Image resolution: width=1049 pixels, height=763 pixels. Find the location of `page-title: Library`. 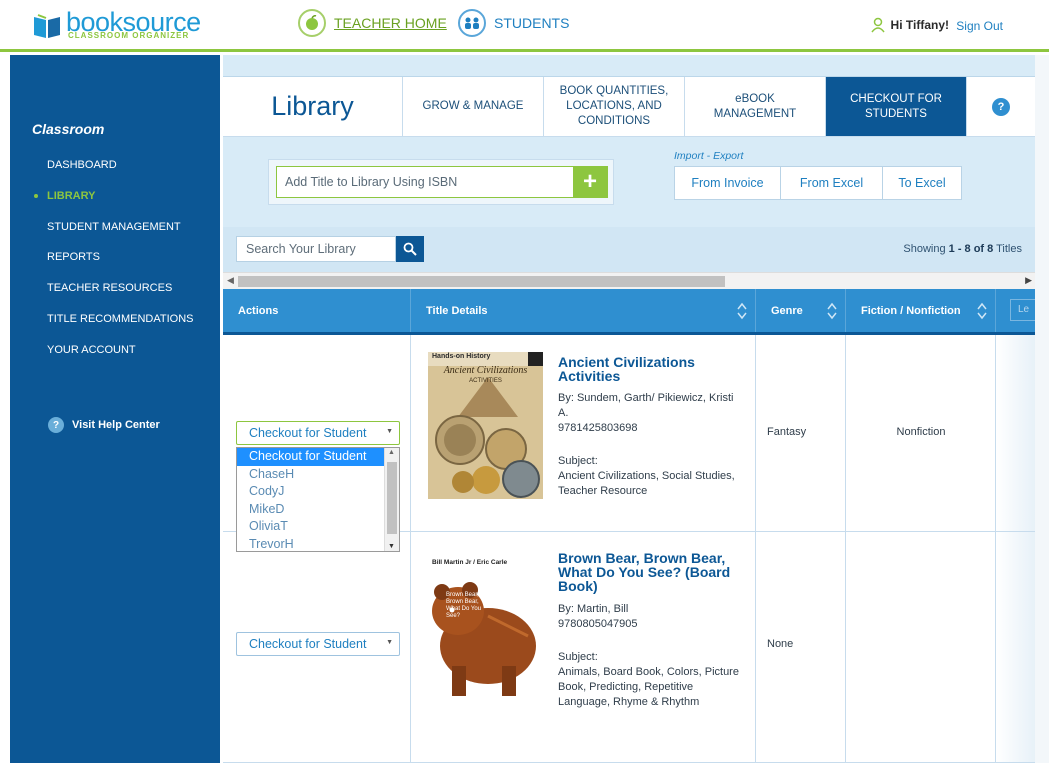

page-title: Library is located at coordinates (313, 106).